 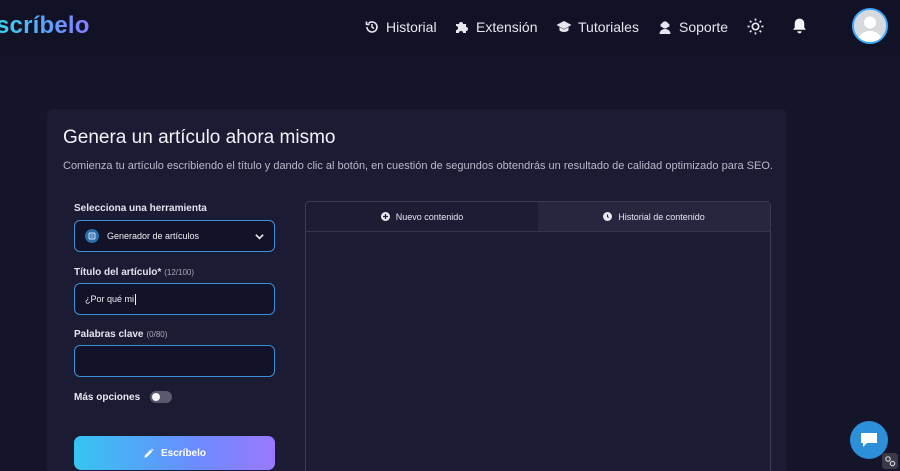 What do you see at coordinates (890, 461) in the screenshot?
I see `corner-widget-icon` at bounding box center [890, 461].